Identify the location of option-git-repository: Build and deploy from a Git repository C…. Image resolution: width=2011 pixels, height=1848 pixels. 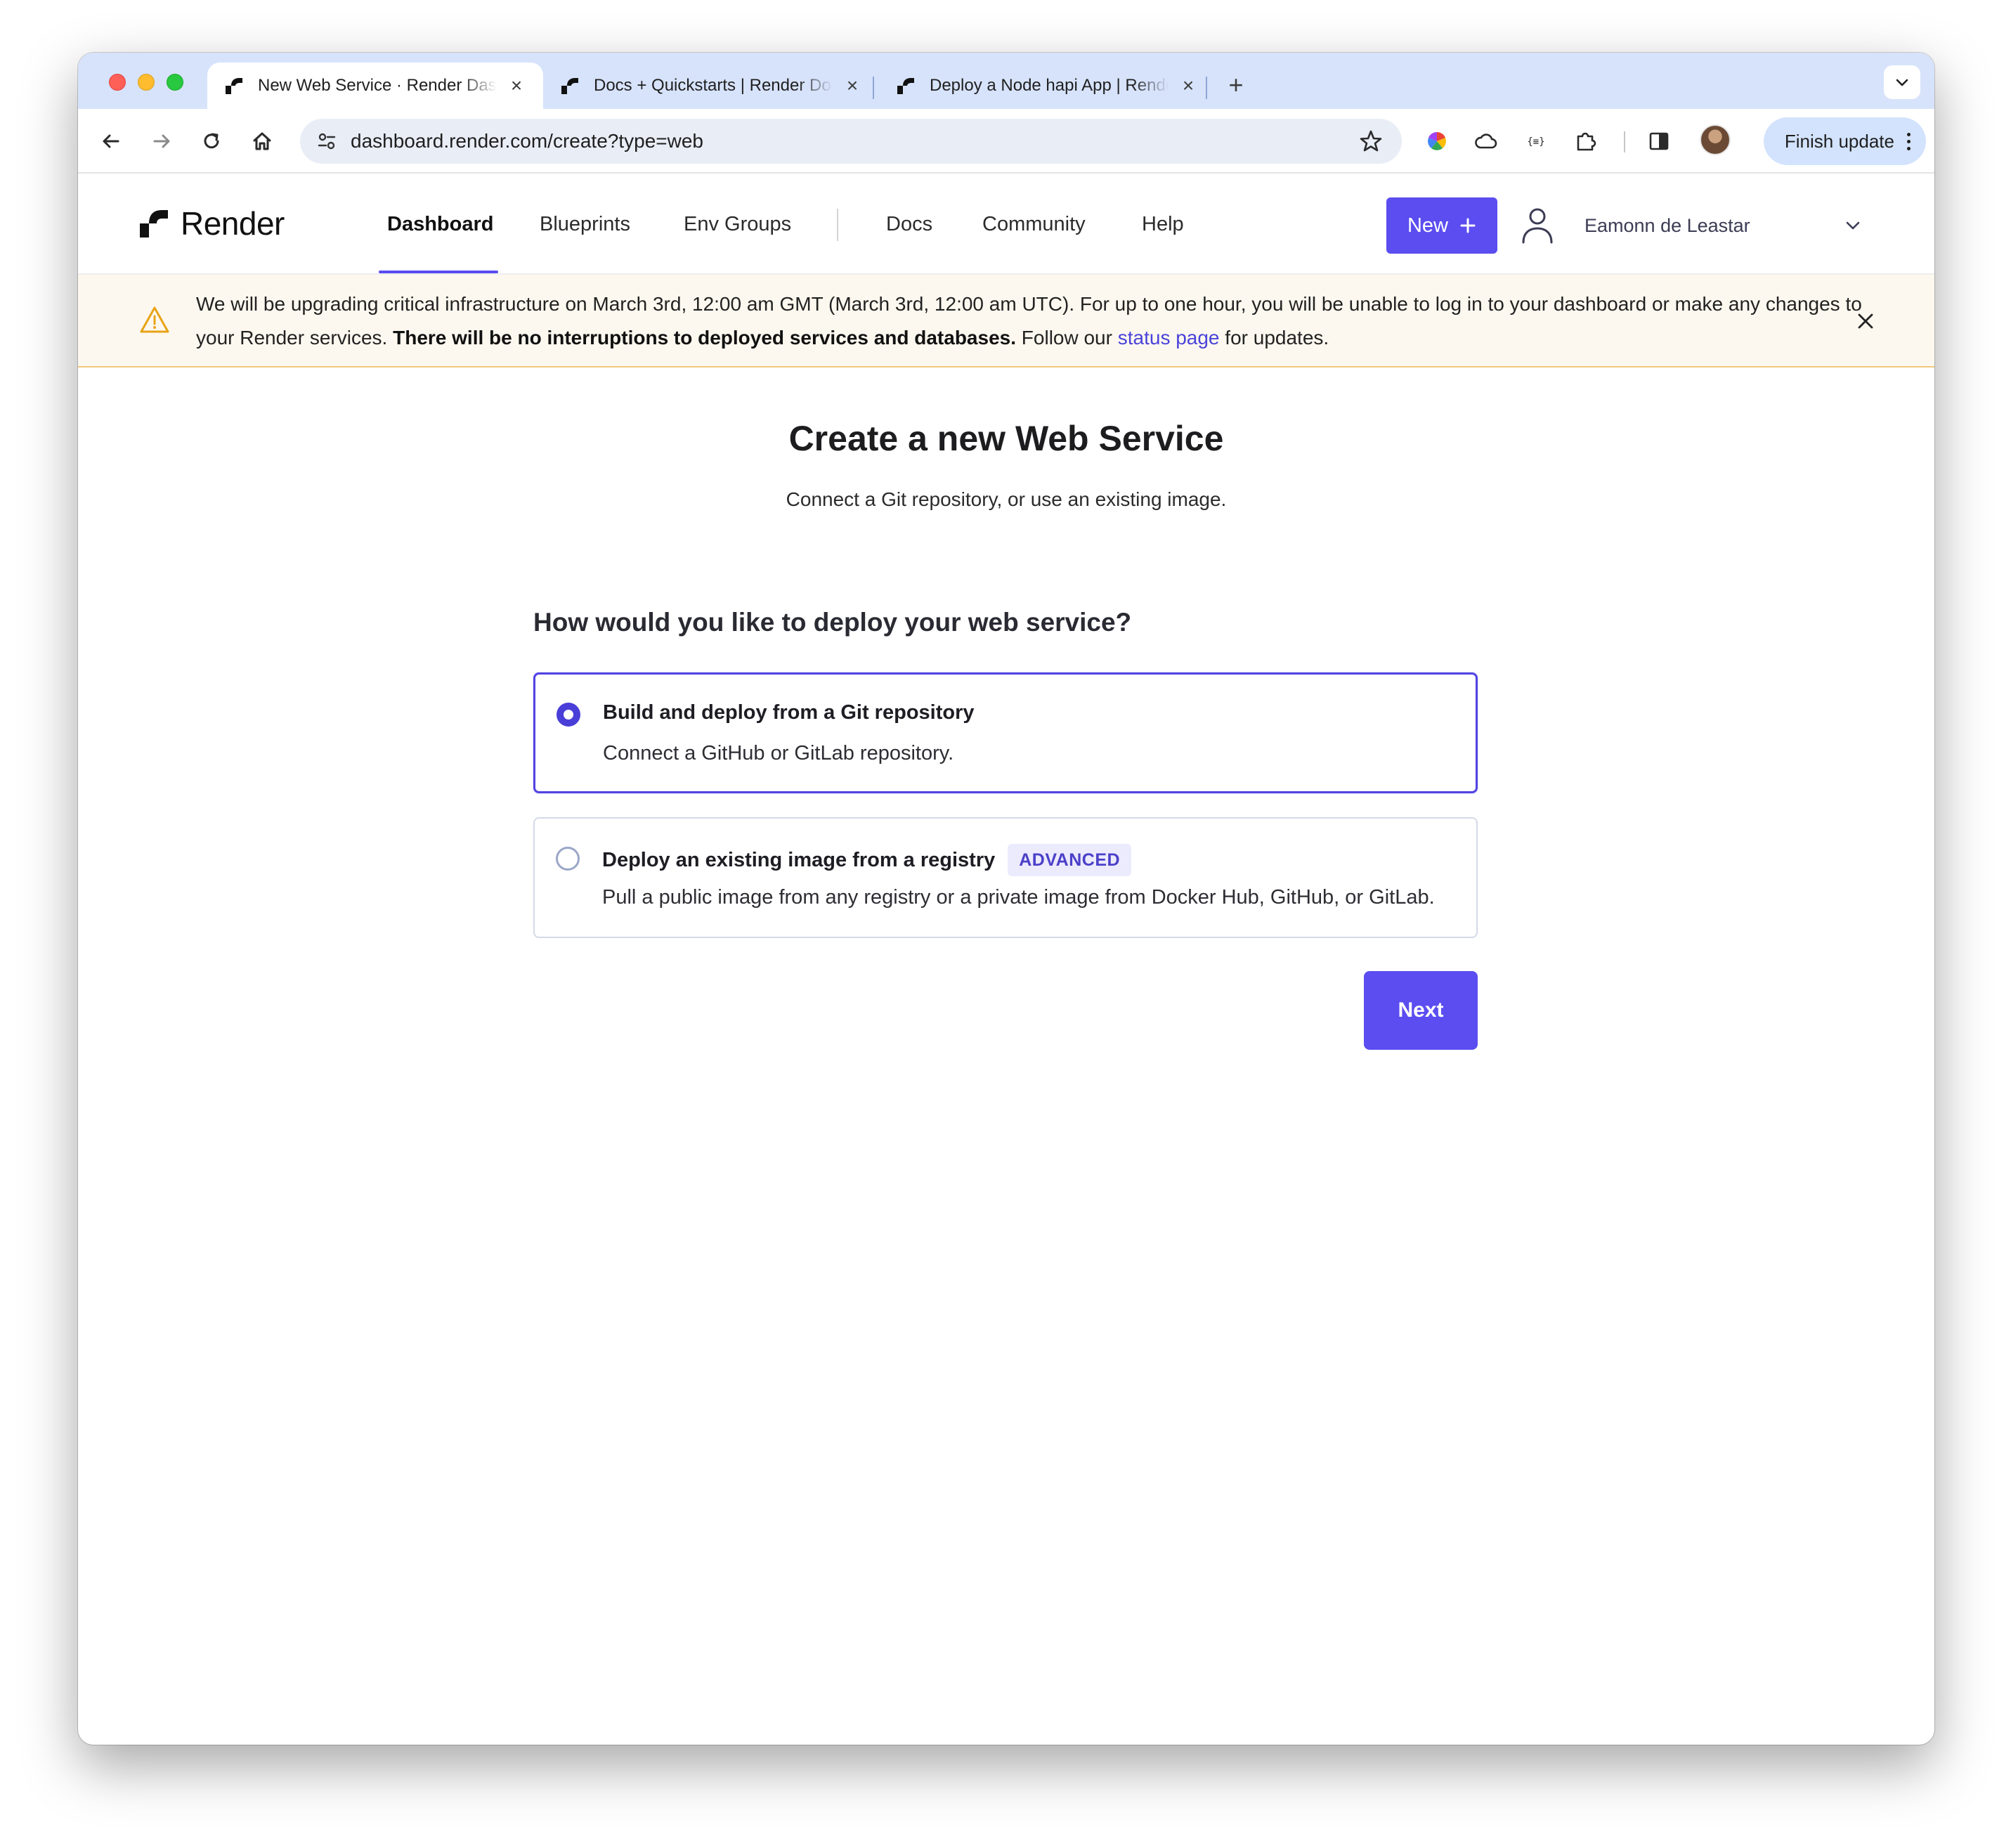
(1006, 732).